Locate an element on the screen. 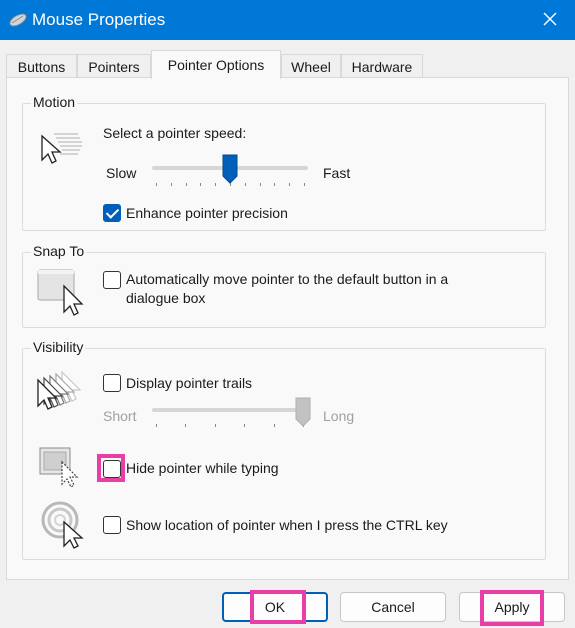  hide-pointer-icon is located at coordinates (61, 469).